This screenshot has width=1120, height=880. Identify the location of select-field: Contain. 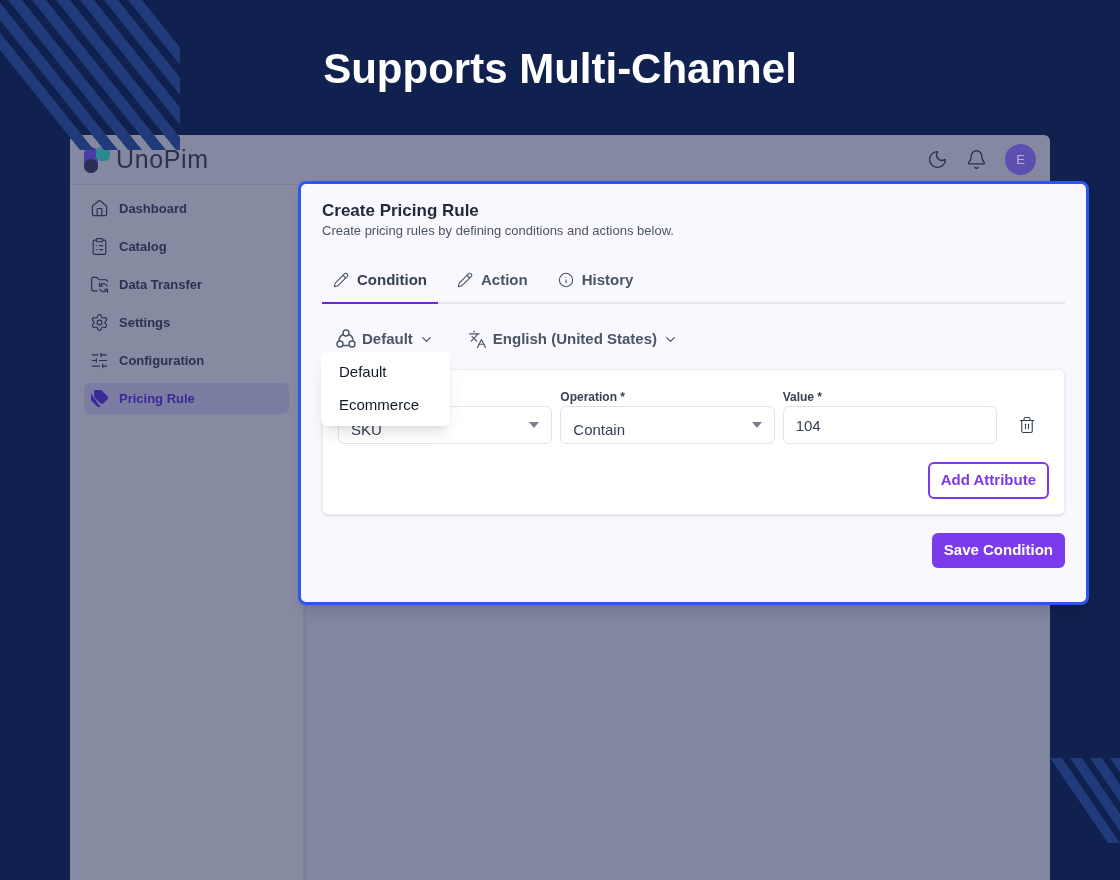
(667, 425).